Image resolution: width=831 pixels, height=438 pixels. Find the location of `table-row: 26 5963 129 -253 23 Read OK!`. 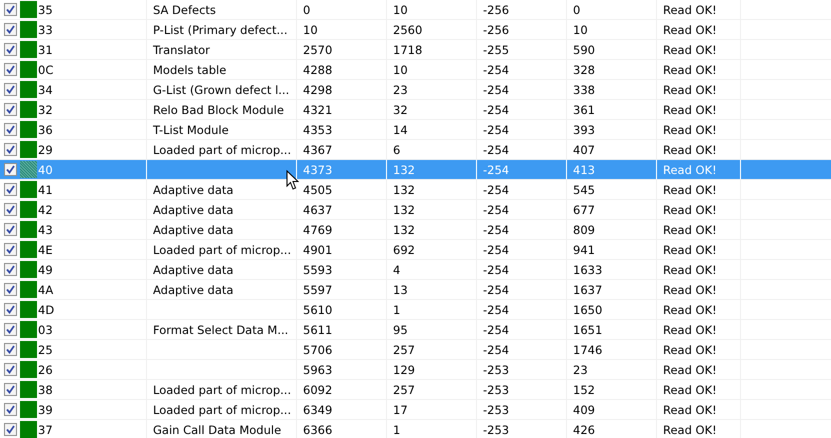

table-row: 26 5963 129 -253 23 Read OK! is located at coordinates (415, 370).